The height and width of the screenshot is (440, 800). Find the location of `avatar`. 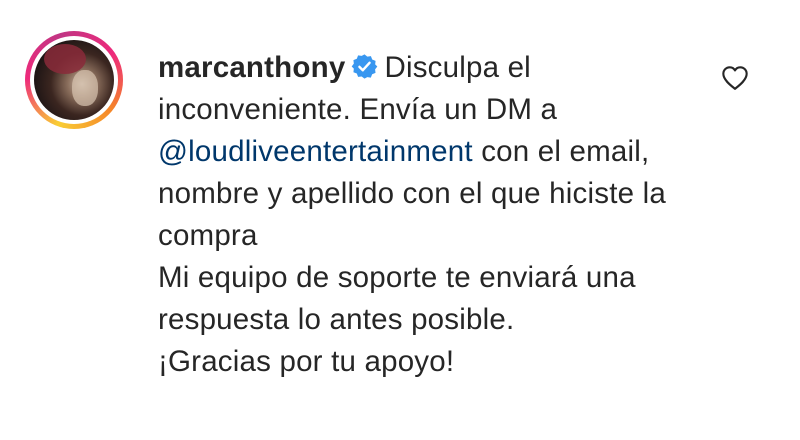

avatar is located at coordinates (74, 80).